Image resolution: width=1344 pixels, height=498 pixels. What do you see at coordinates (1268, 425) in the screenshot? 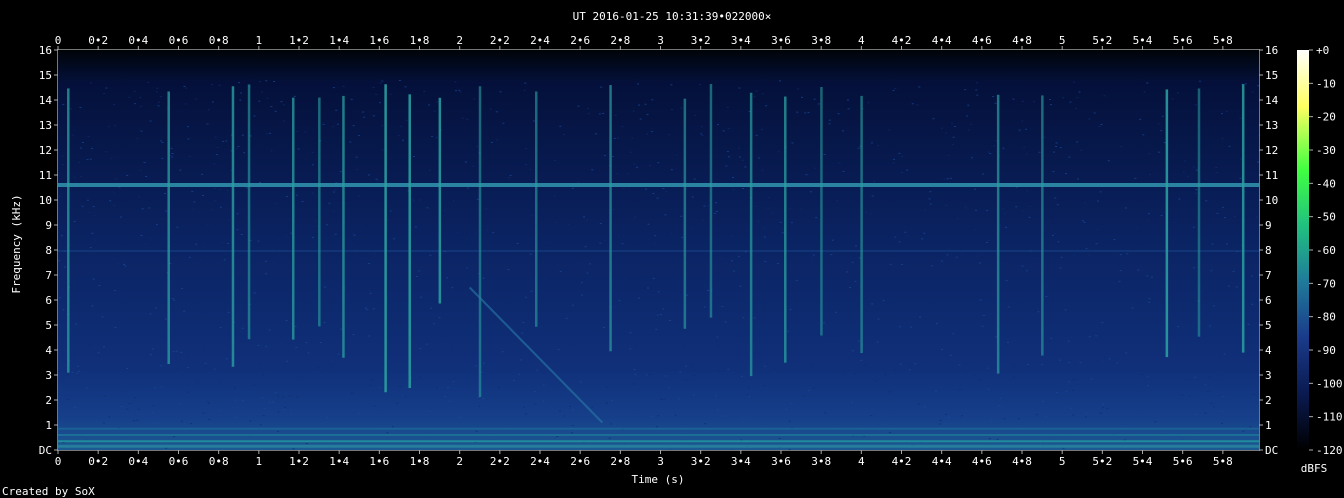
I see `y-tick-label-right: 1` at bounding box center [1268, 425].